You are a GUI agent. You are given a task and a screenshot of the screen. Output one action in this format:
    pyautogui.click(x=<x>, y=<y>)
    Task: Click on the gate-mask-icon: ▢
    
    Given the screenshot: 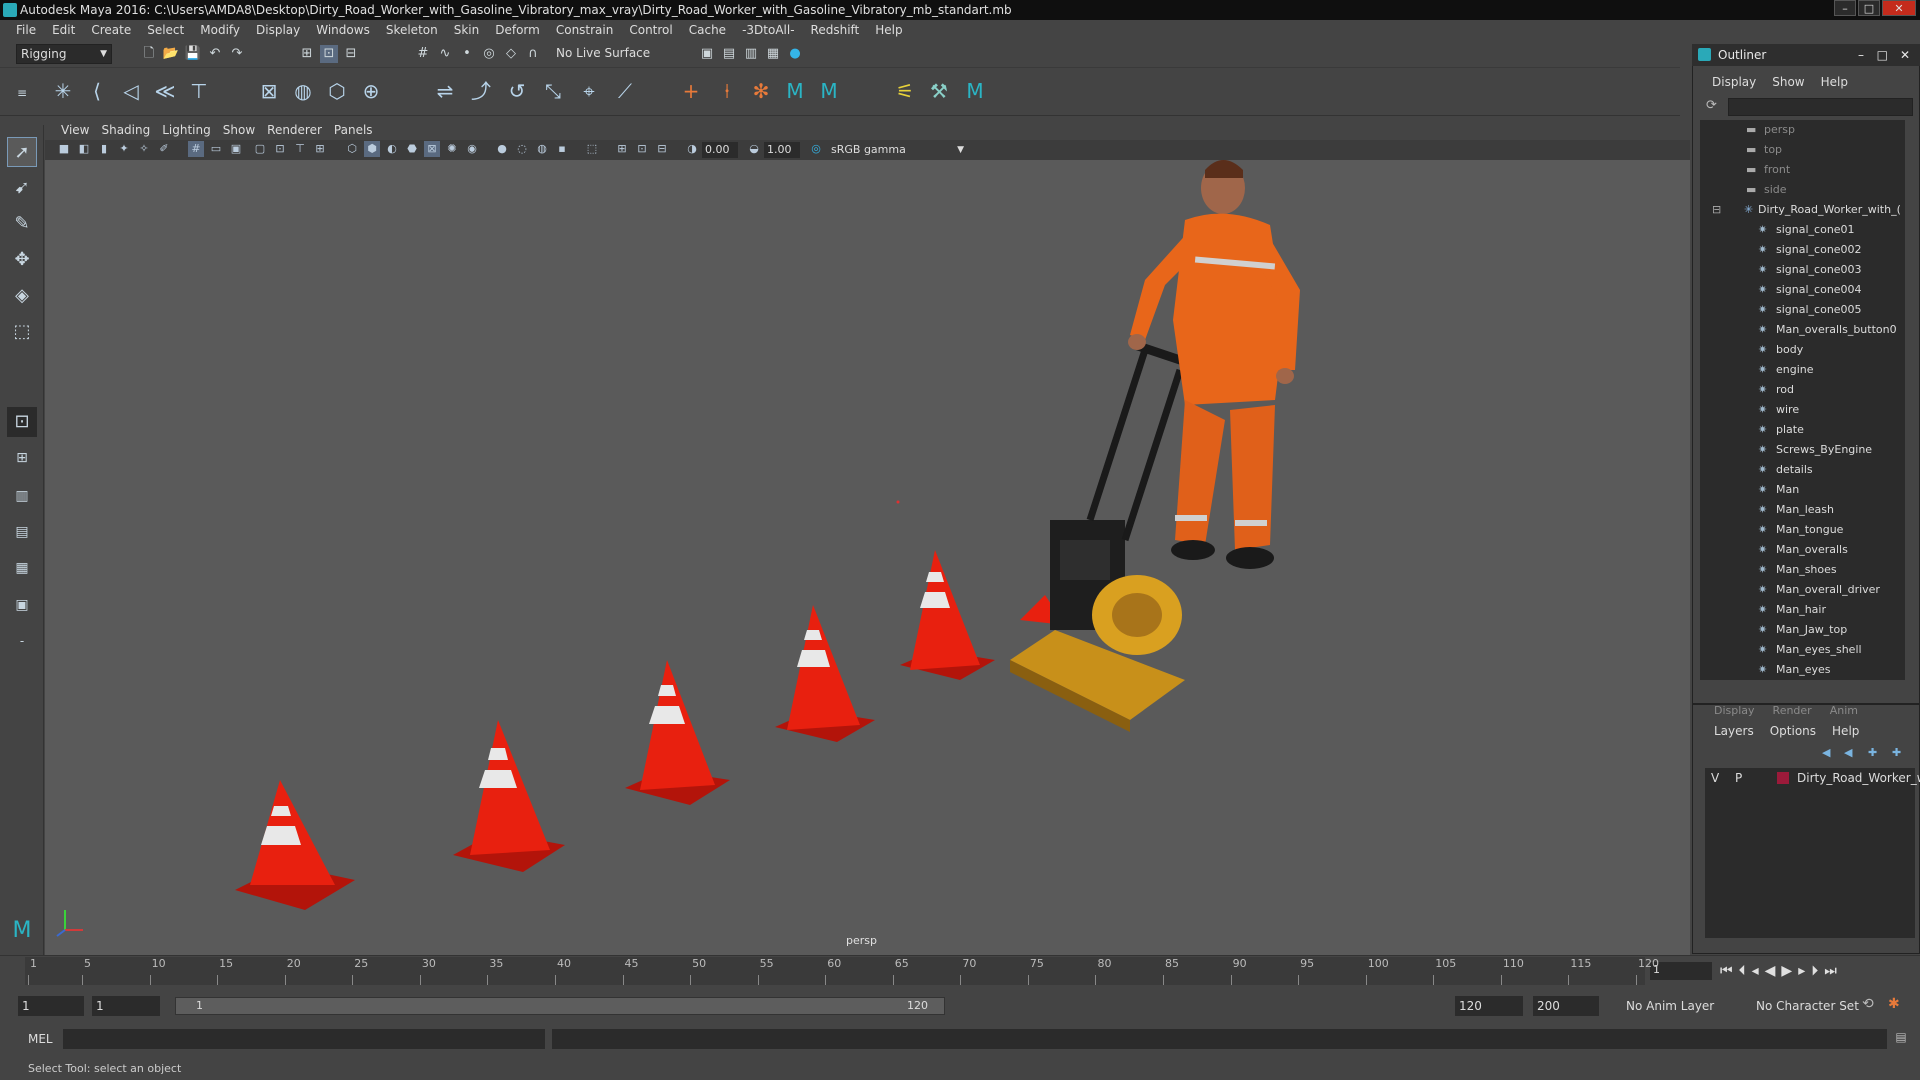 What is the action you would take?
    pyautogui.click(x=260, y=149)
    